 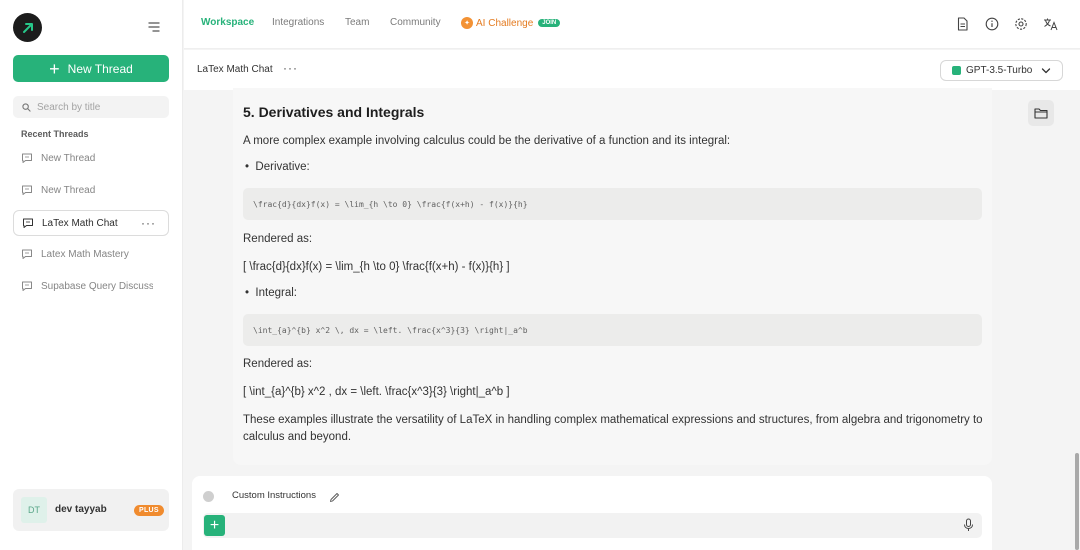 I want to click on menu-icon, so click(x=154, y=27).